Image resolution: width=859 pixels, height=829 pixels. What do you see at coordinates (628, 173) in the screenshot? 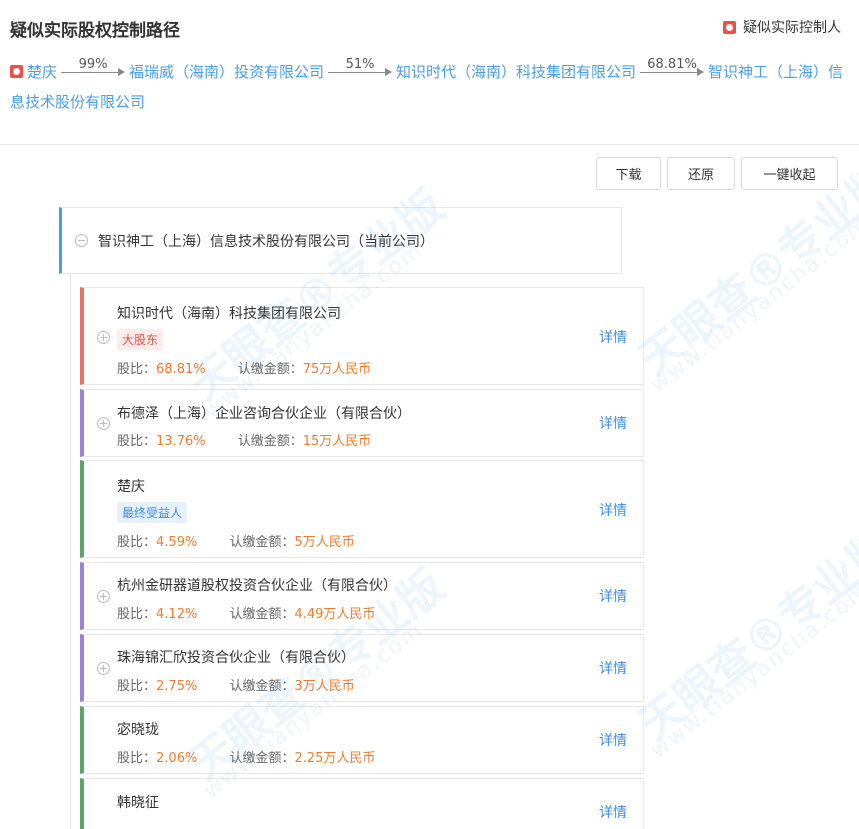
I see `download-button: 下载` at bounding box center [628, 173].